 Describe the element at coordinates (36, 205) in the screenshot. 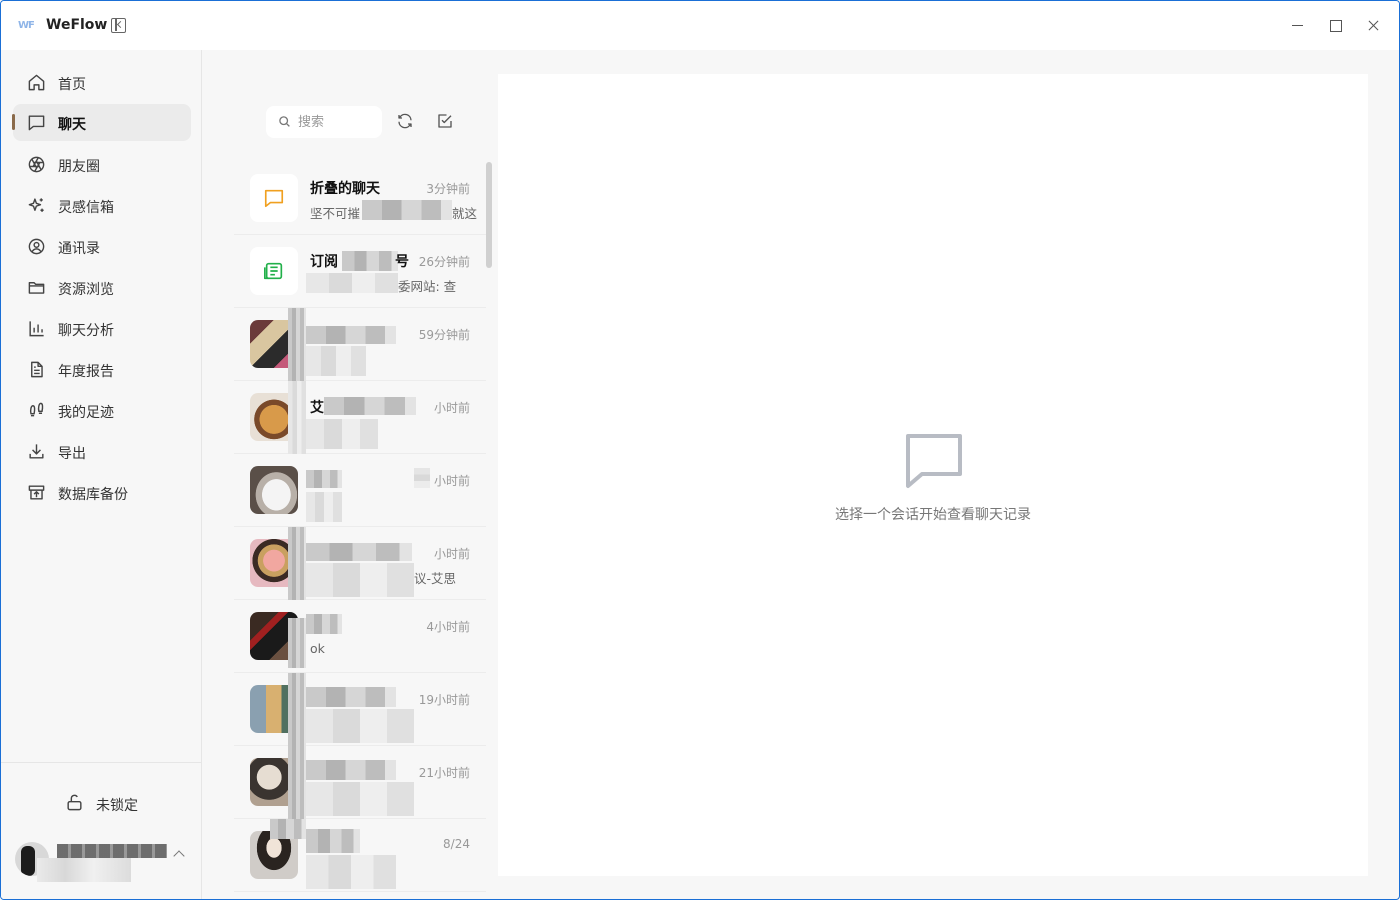

I see `sparkles-icon` at that location.